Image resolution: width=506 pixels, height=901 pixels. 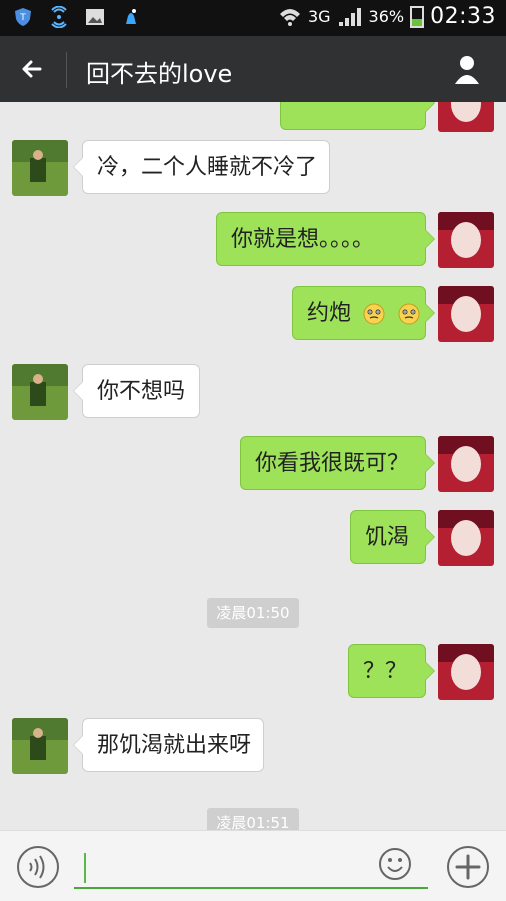 What do you see at coordinates (387, 537) in the screenshot?
I see `message-text: 饥渴` at bounding box center [387, 537].